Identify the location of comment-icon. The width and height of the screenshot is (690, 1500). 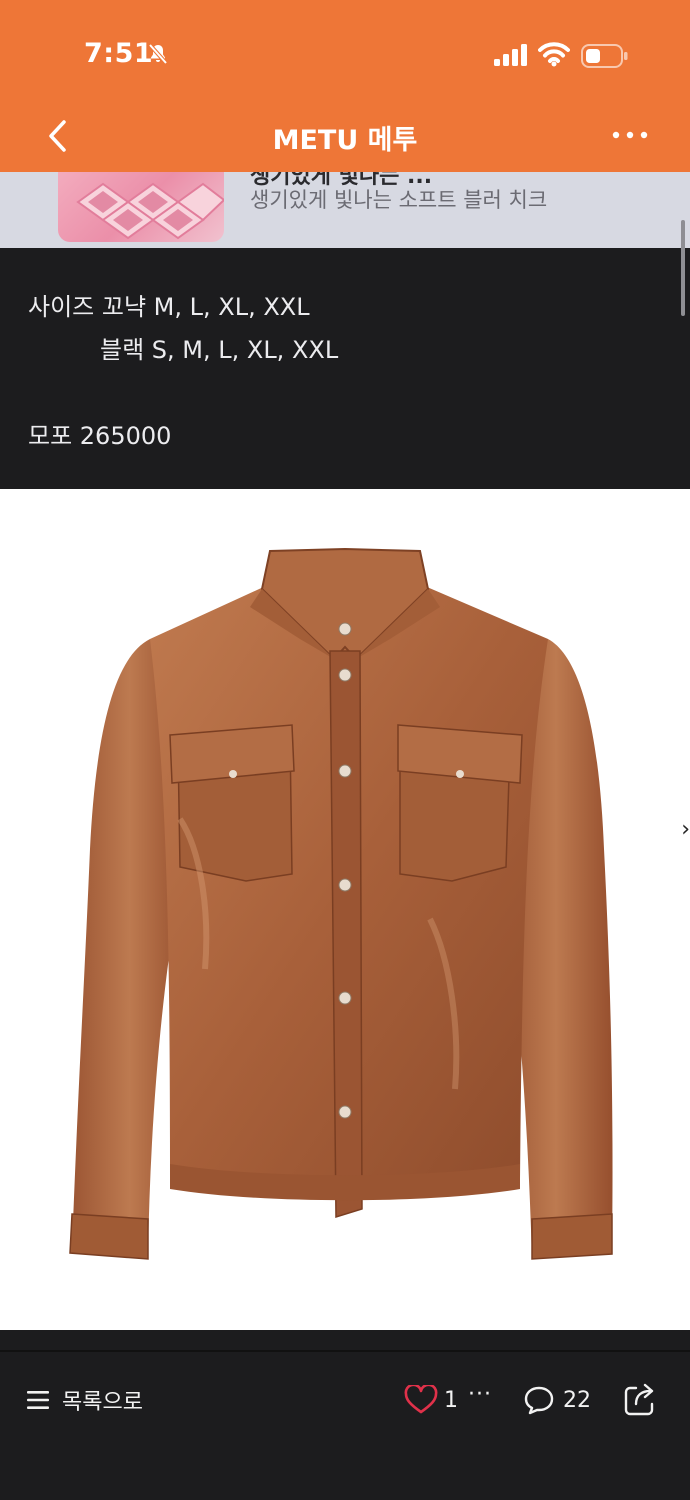
(539, 1400).